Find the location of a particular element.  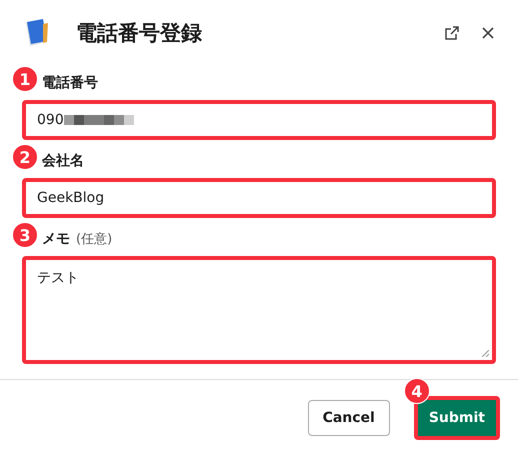

number-badge: 1 is located at coordinates (25, 79).